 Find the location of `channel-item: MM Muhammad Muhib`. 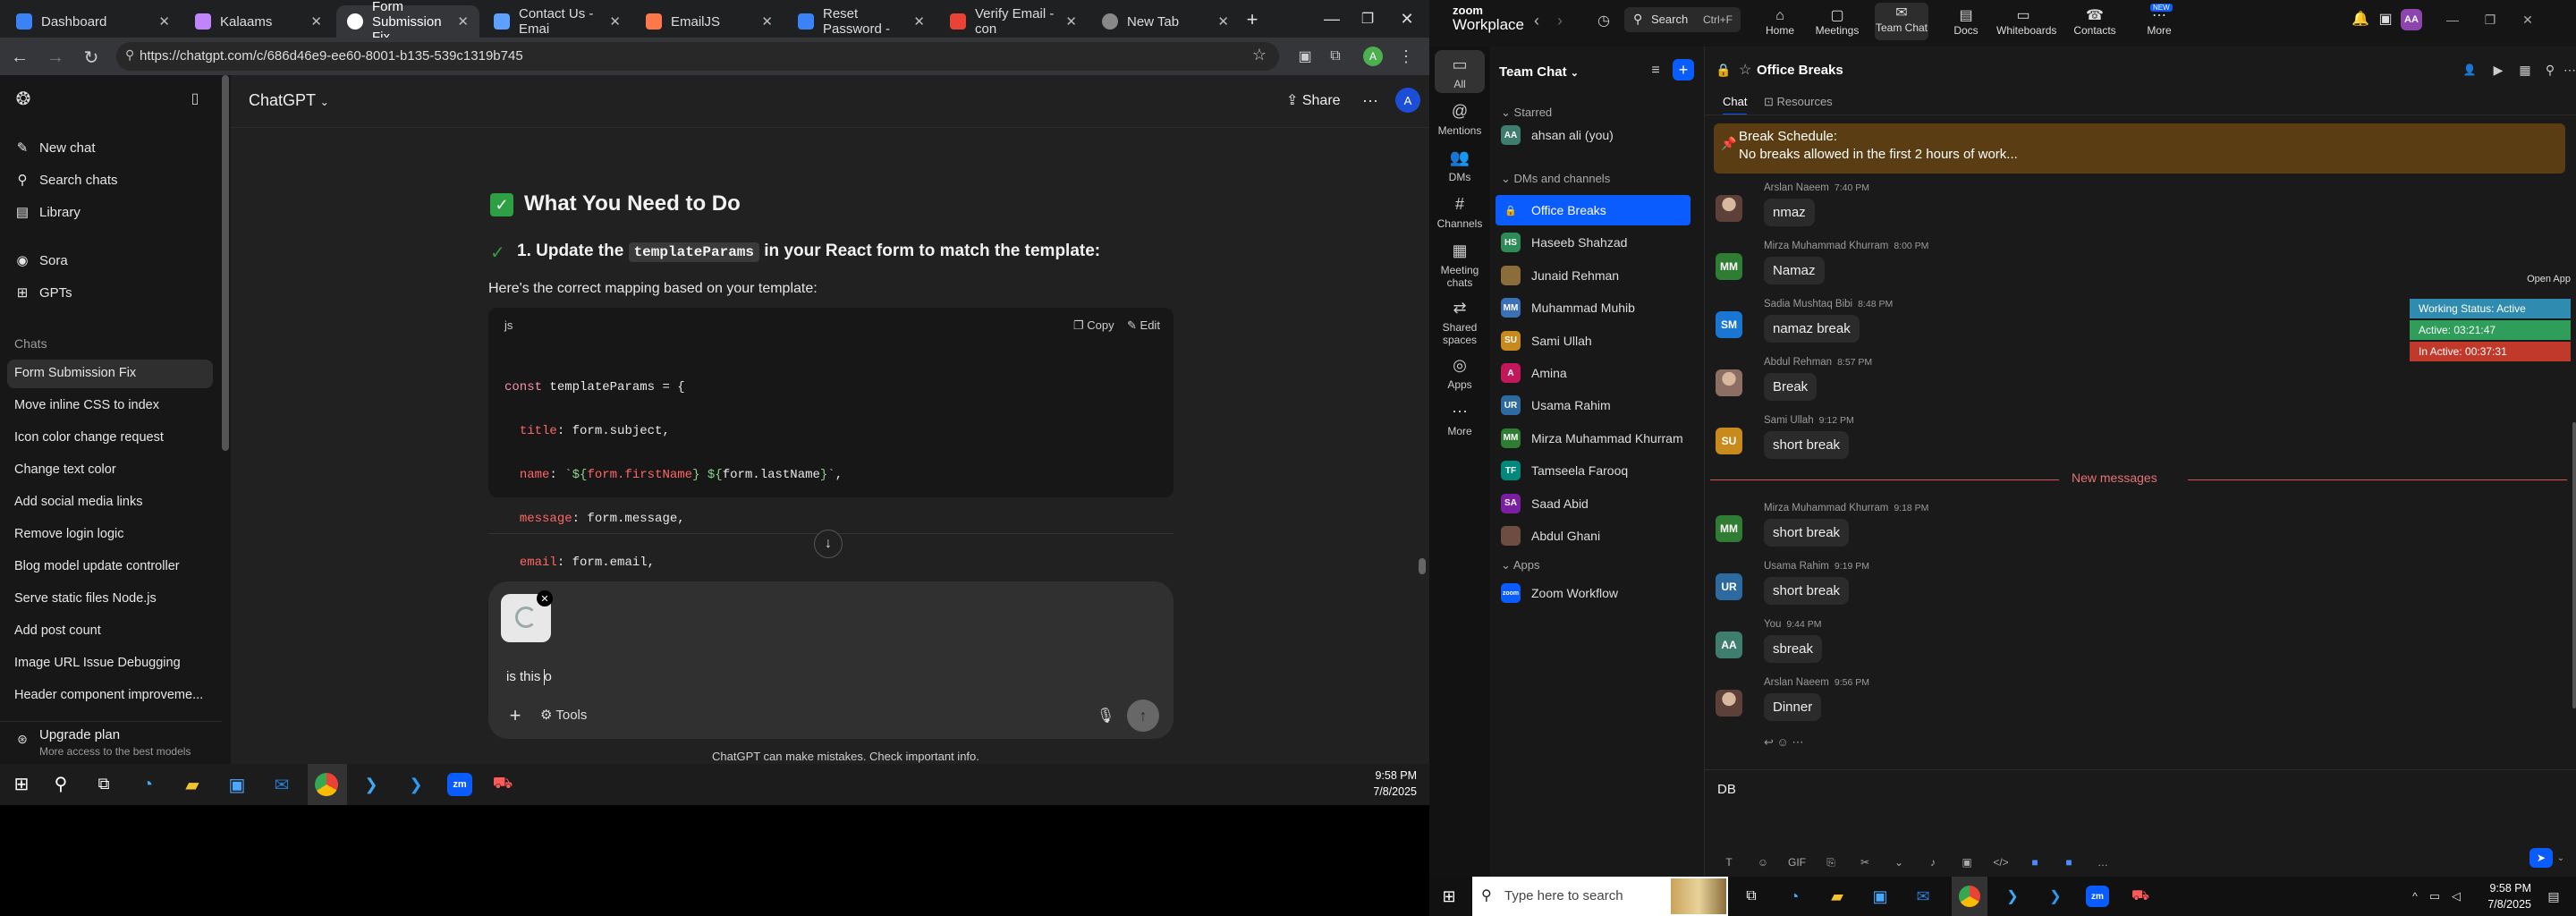

channel-item: MM Muhammad Muhib is located at coordinates (1568, 307).